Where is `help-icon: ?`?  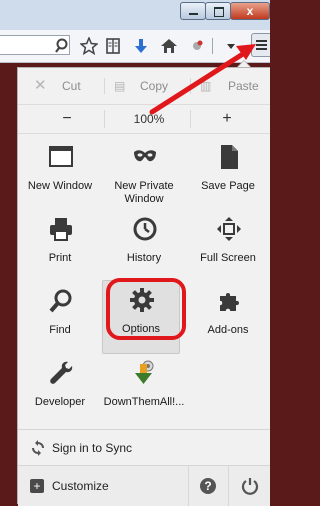 help-icon: ? is located at coordinates (208, 486).